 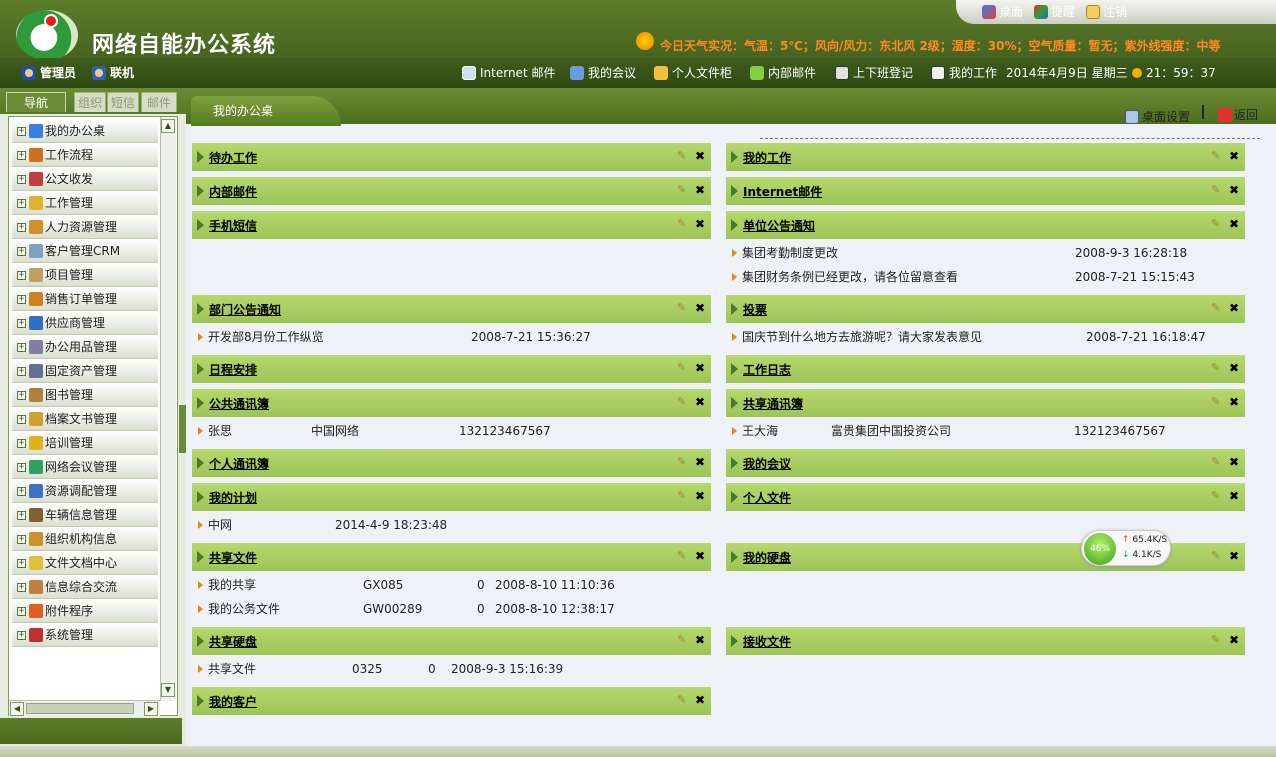 What do you see at coordinates (233, 191) in the screenshot?
I see `panel-title: 内部邮件` at bounding box center [233, 191].